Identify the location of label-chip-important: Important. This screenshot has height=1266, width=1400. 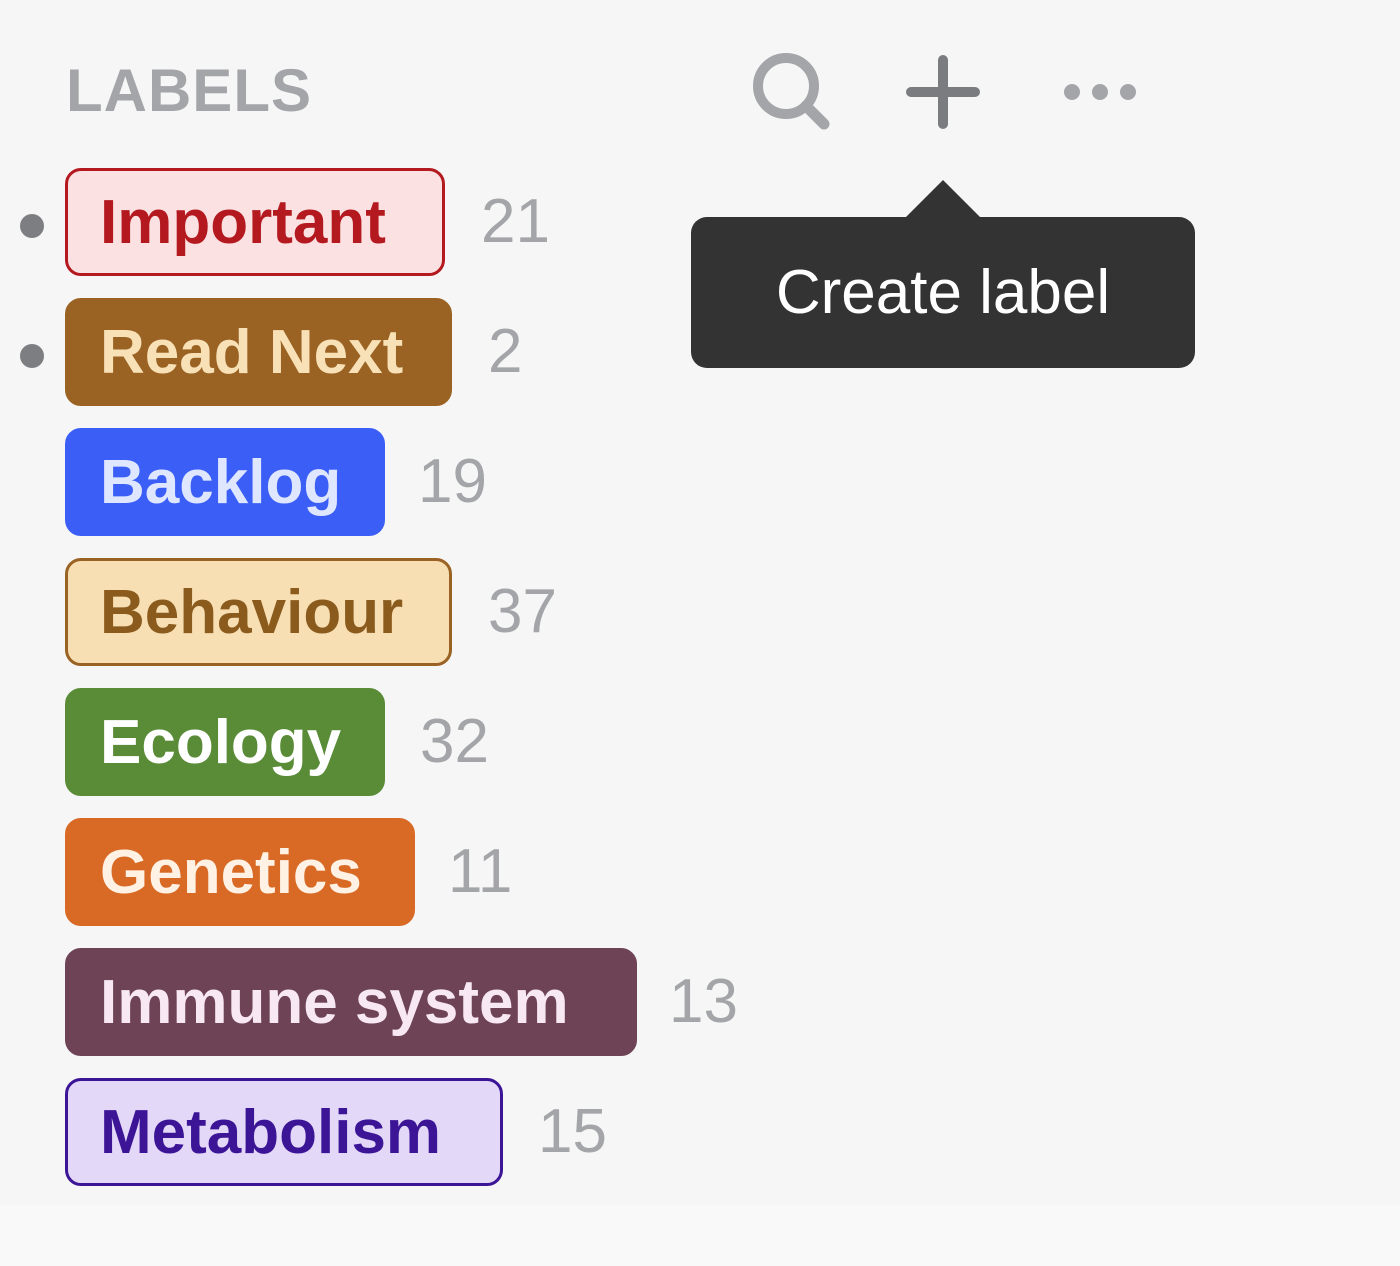
(255, 222).